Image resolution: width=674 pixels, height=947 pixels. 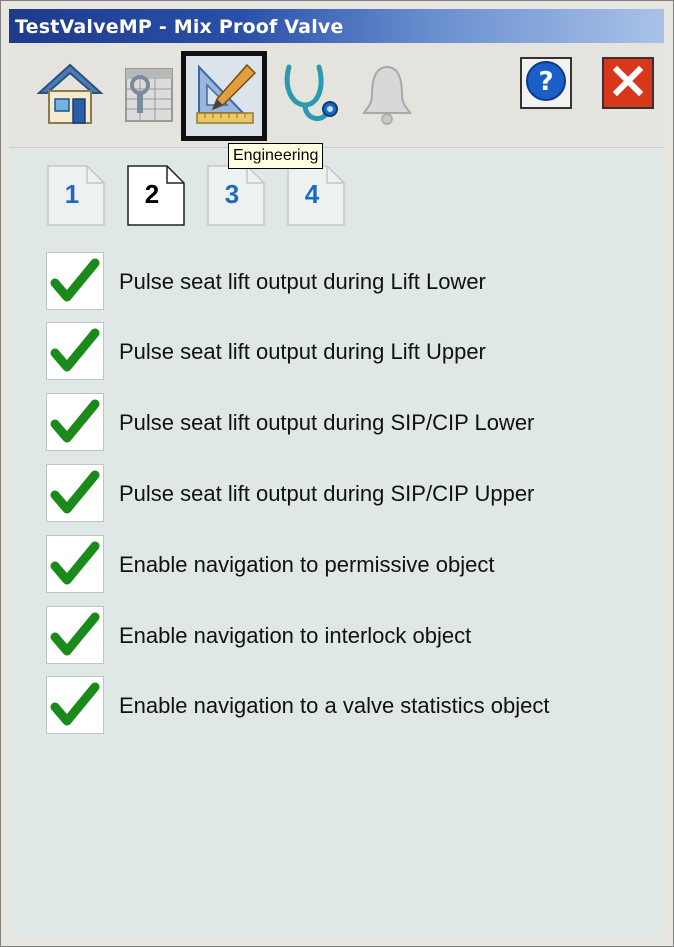 I want to click on option-label: Pulse seat lift output during Lift Upper, so click(x=302, y=351).